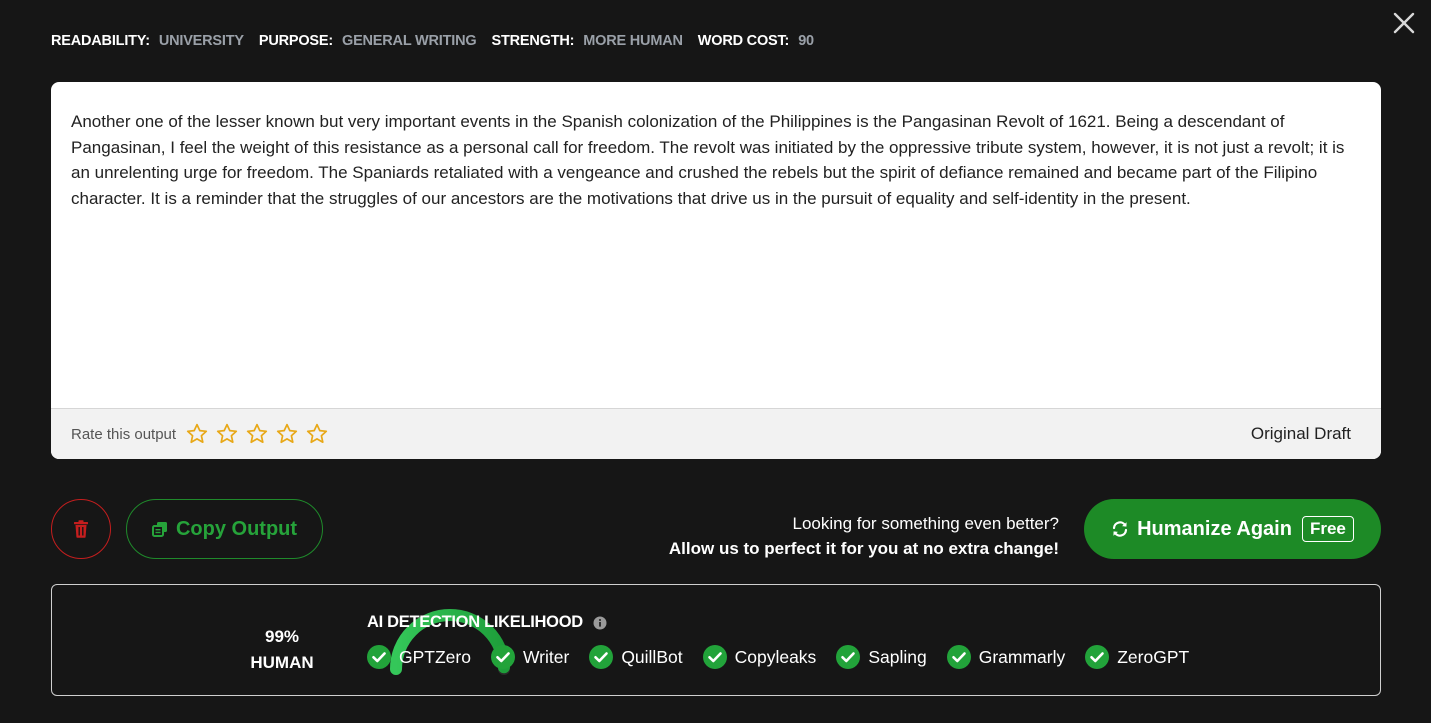  Describe the element at coordinates (295, 41) in the screenshot. I see `purpose-label: PURPOSE:` at that location.